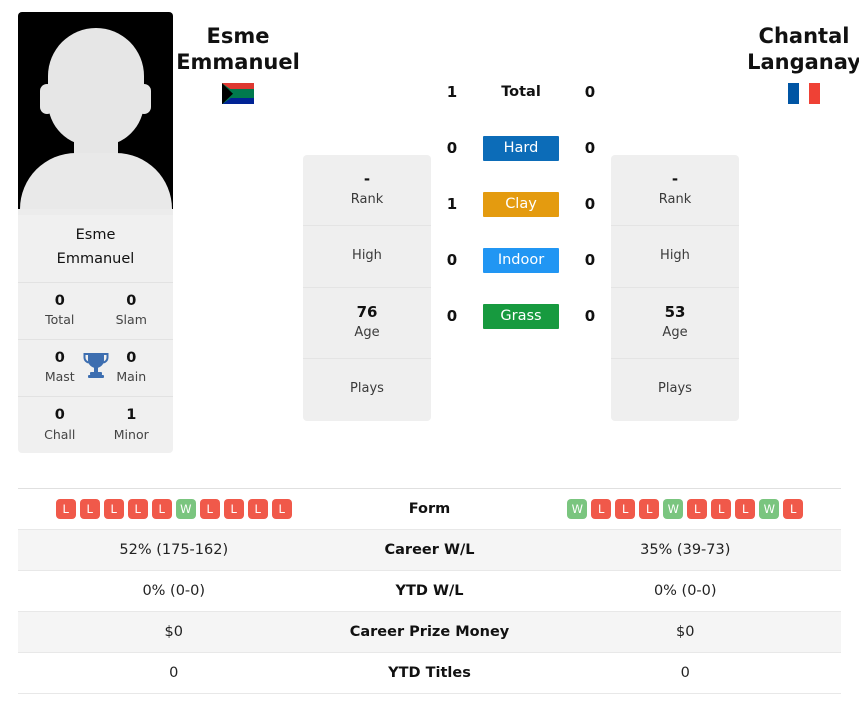  What do you see at coordinates (803, 61) in the screenshot?
I see `player-name-right-line2: Langanay` at bounding box center [803, 61].